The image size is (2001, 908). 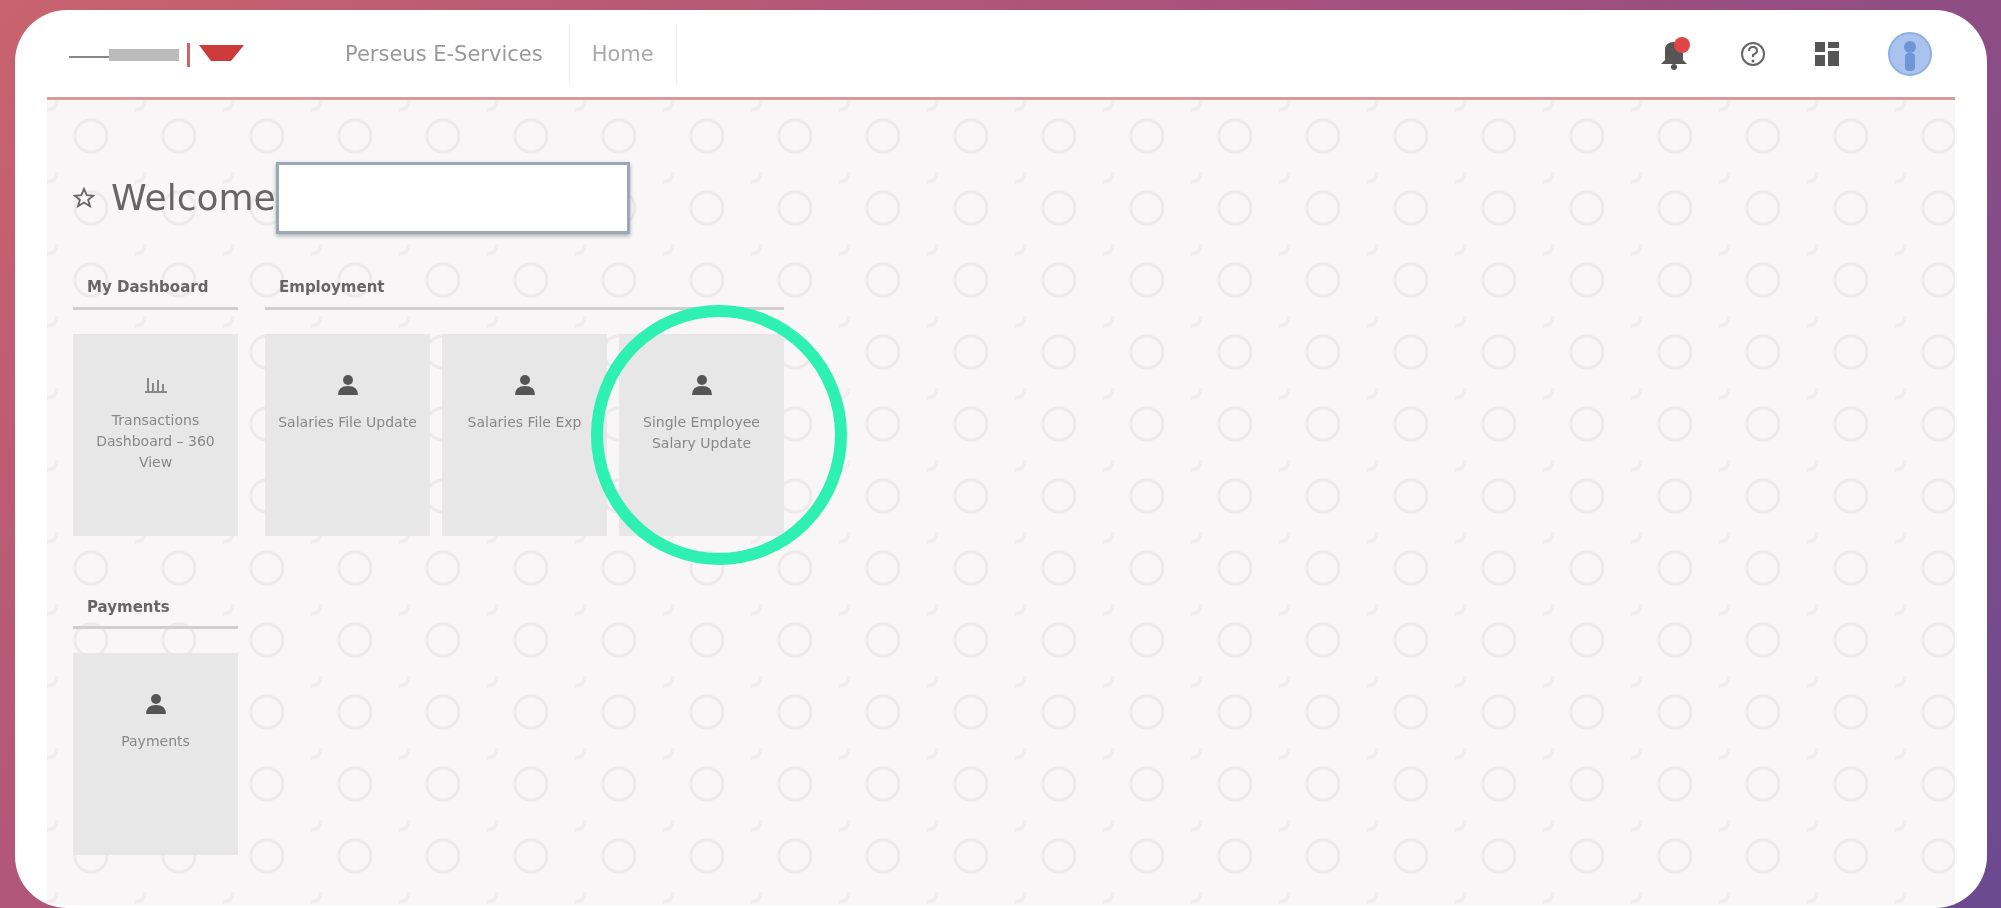 What do you see at coordinates (193, 198) in the screenshot?
I see `welcome-title: Welcome` at bounding box center [193, 198].